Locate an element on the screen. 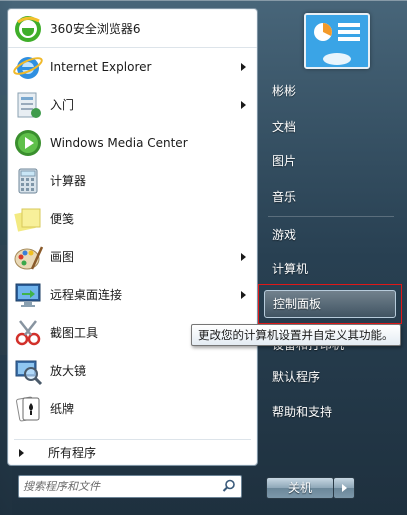 Image resolution: width=407 pixels, height=515 pixels. program-item-360-browser: 360安全浏览器6 is located at coordinates (132, 29).